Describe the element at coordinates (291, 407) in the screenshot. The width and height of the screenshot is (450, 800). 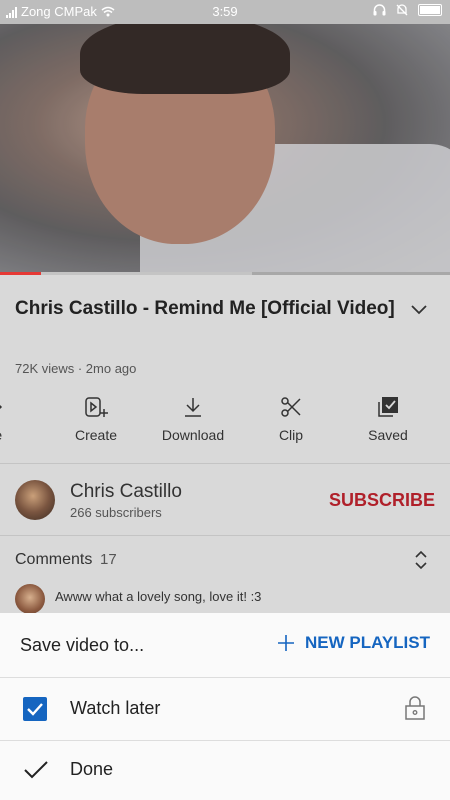
I see `scissors-icon` at that location.